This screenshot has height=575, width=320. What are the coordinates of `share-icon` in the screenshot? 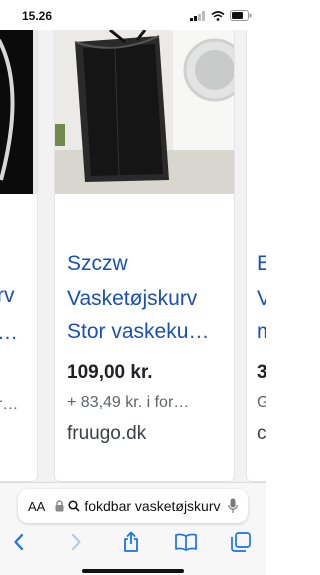 It's located at (131, 541).